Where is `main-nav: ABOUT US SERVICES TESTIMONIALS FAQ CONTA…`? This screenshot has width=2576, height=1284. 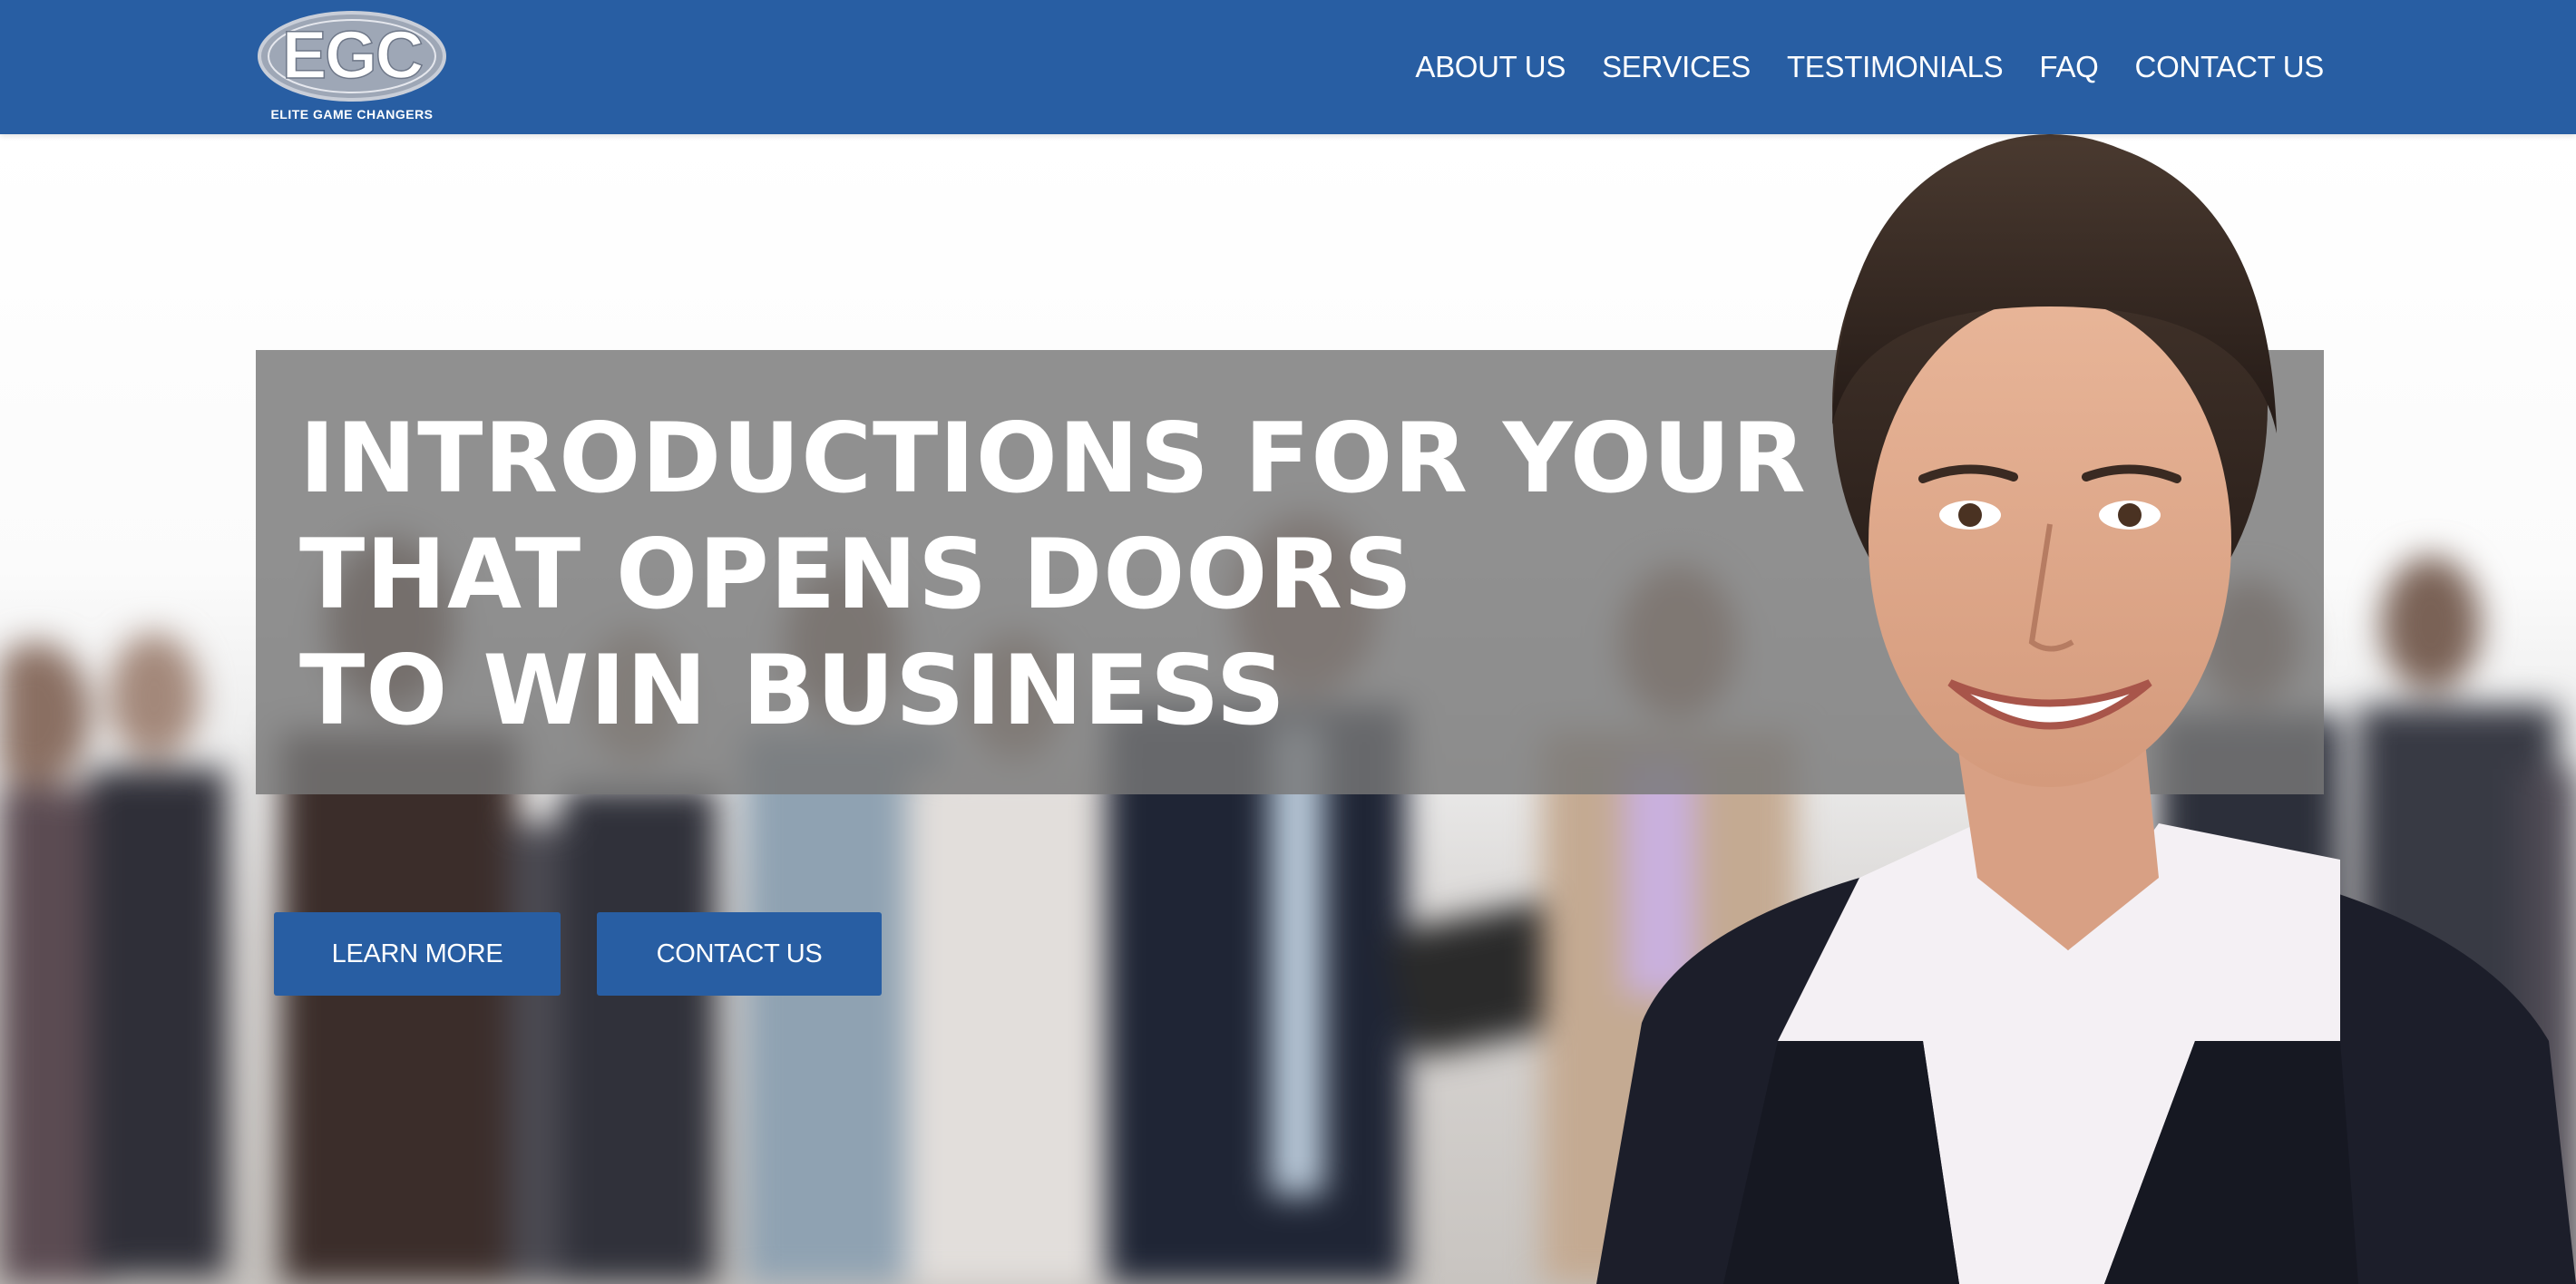
main-nav: ABOUT US SERVICES TESTIMONIALS FAQ CONTA… is located at coordinates (1869, 67).